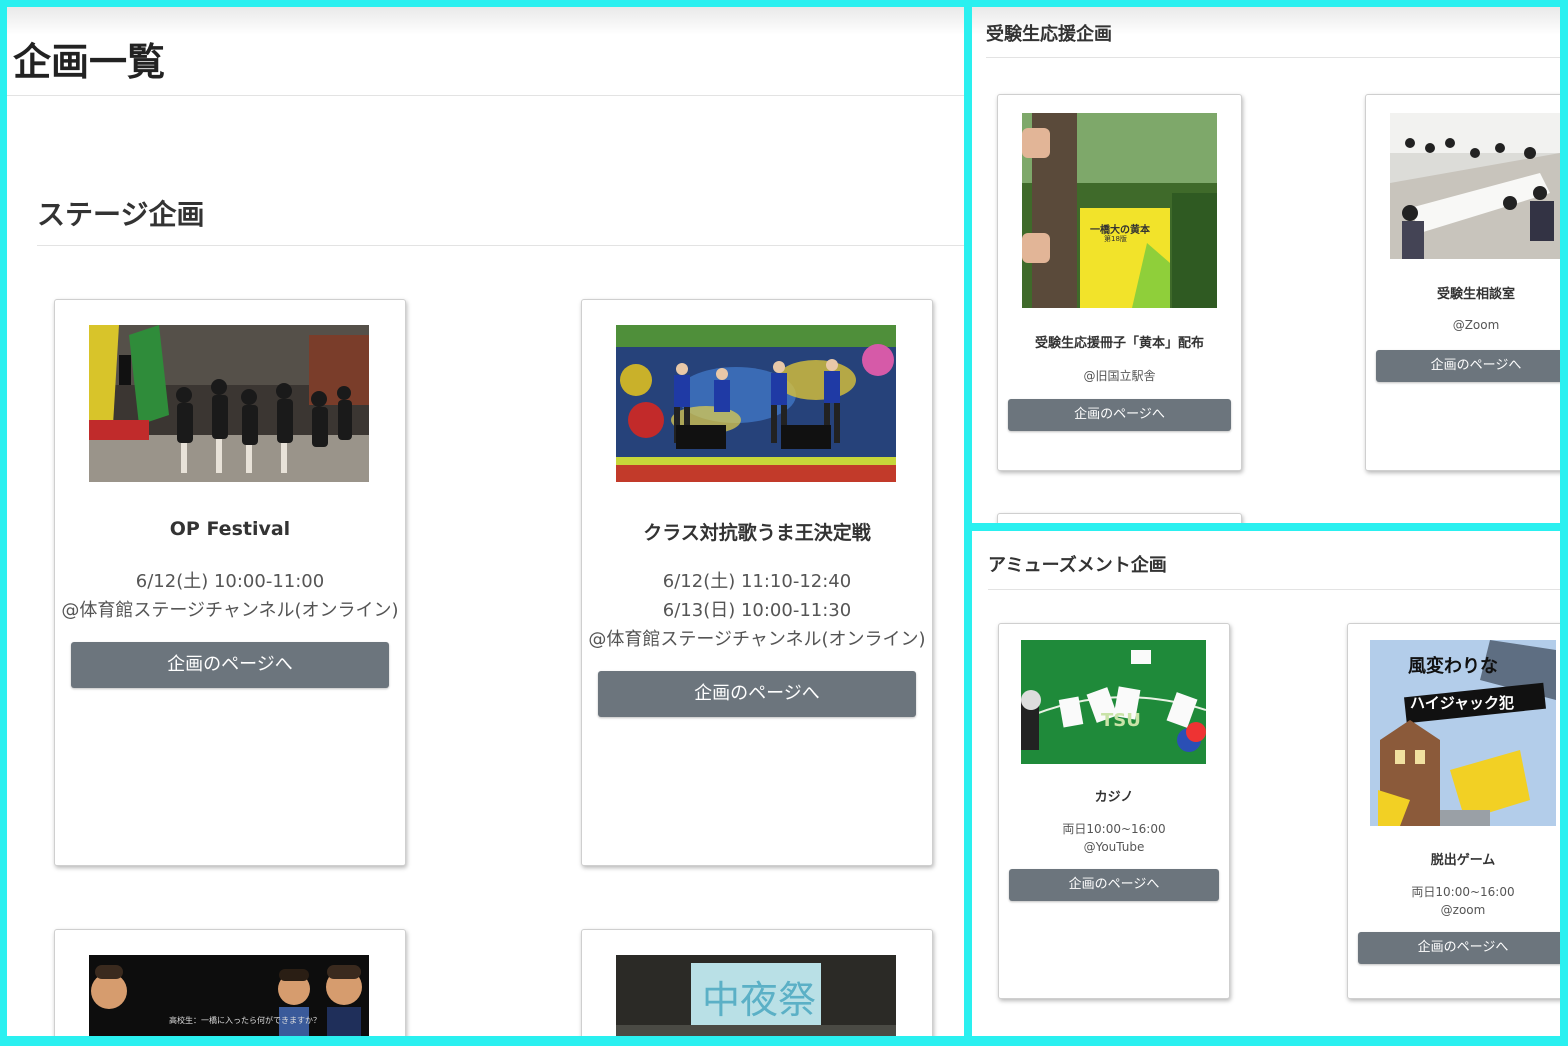 The width and height of the screenshot is (1568, 1046). What do you see at coordinates (1049, 34) in the screenshot?
I see `section-heading-examinee: 受験生応援企画` at bounding box center [1049, 34].